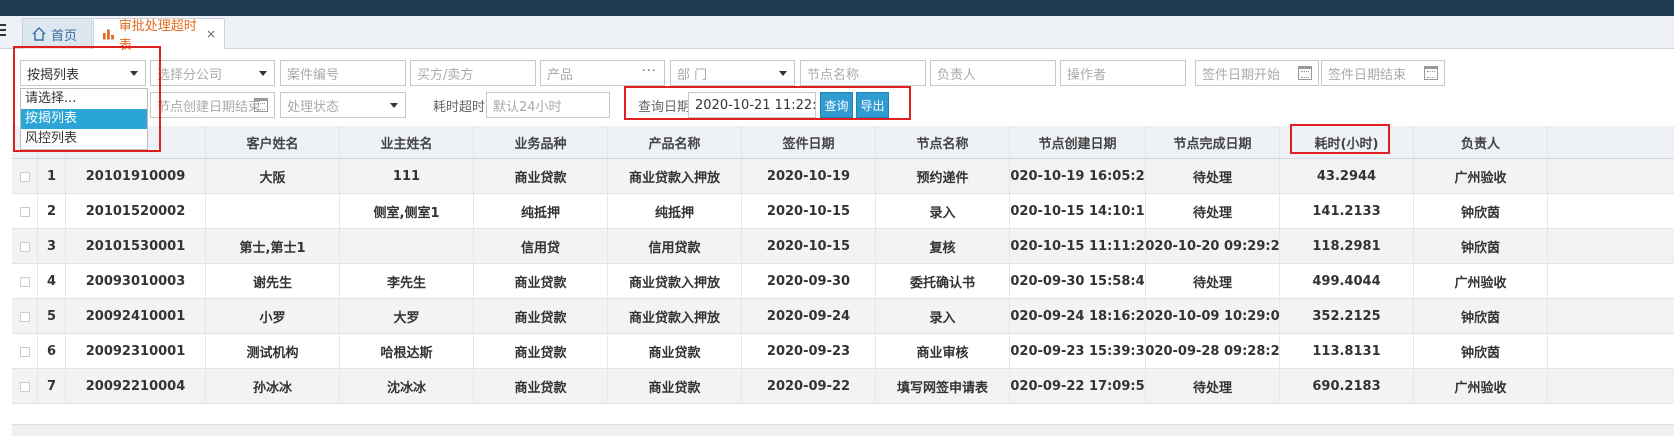 This screenshot has height=436, width=1674. I want to click on row-node-name: 商业审核, so click(943, 351).